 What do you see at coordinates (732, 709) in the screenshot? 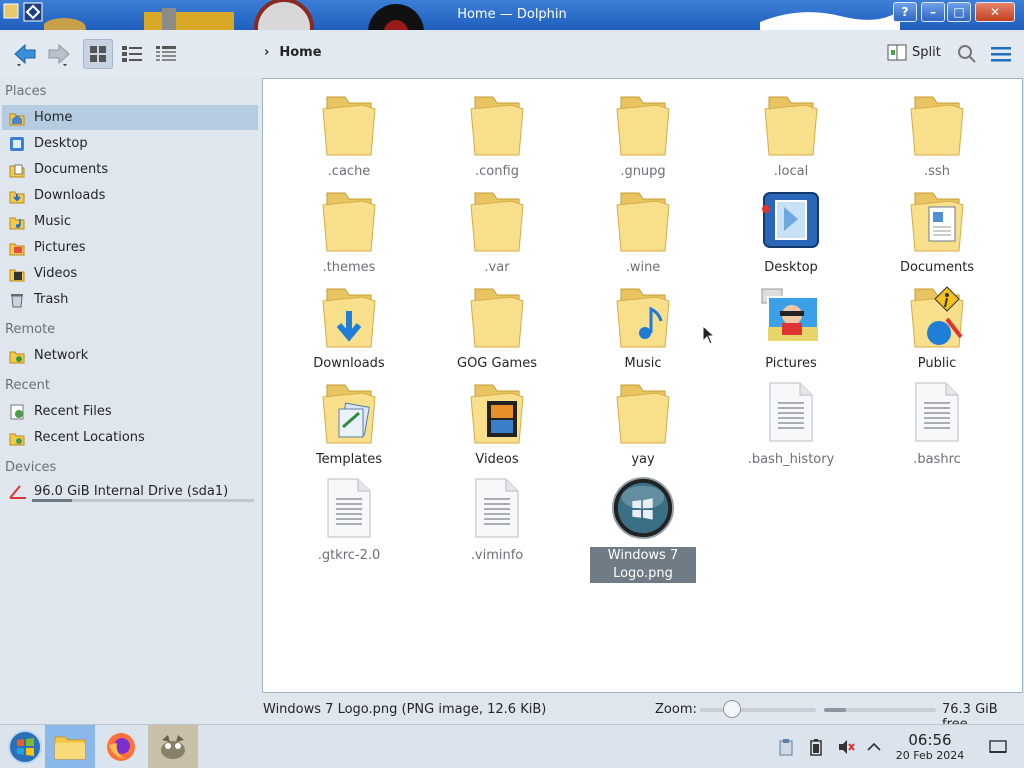
I see `zoom-slider-handle` at bounding box center [732, 709].